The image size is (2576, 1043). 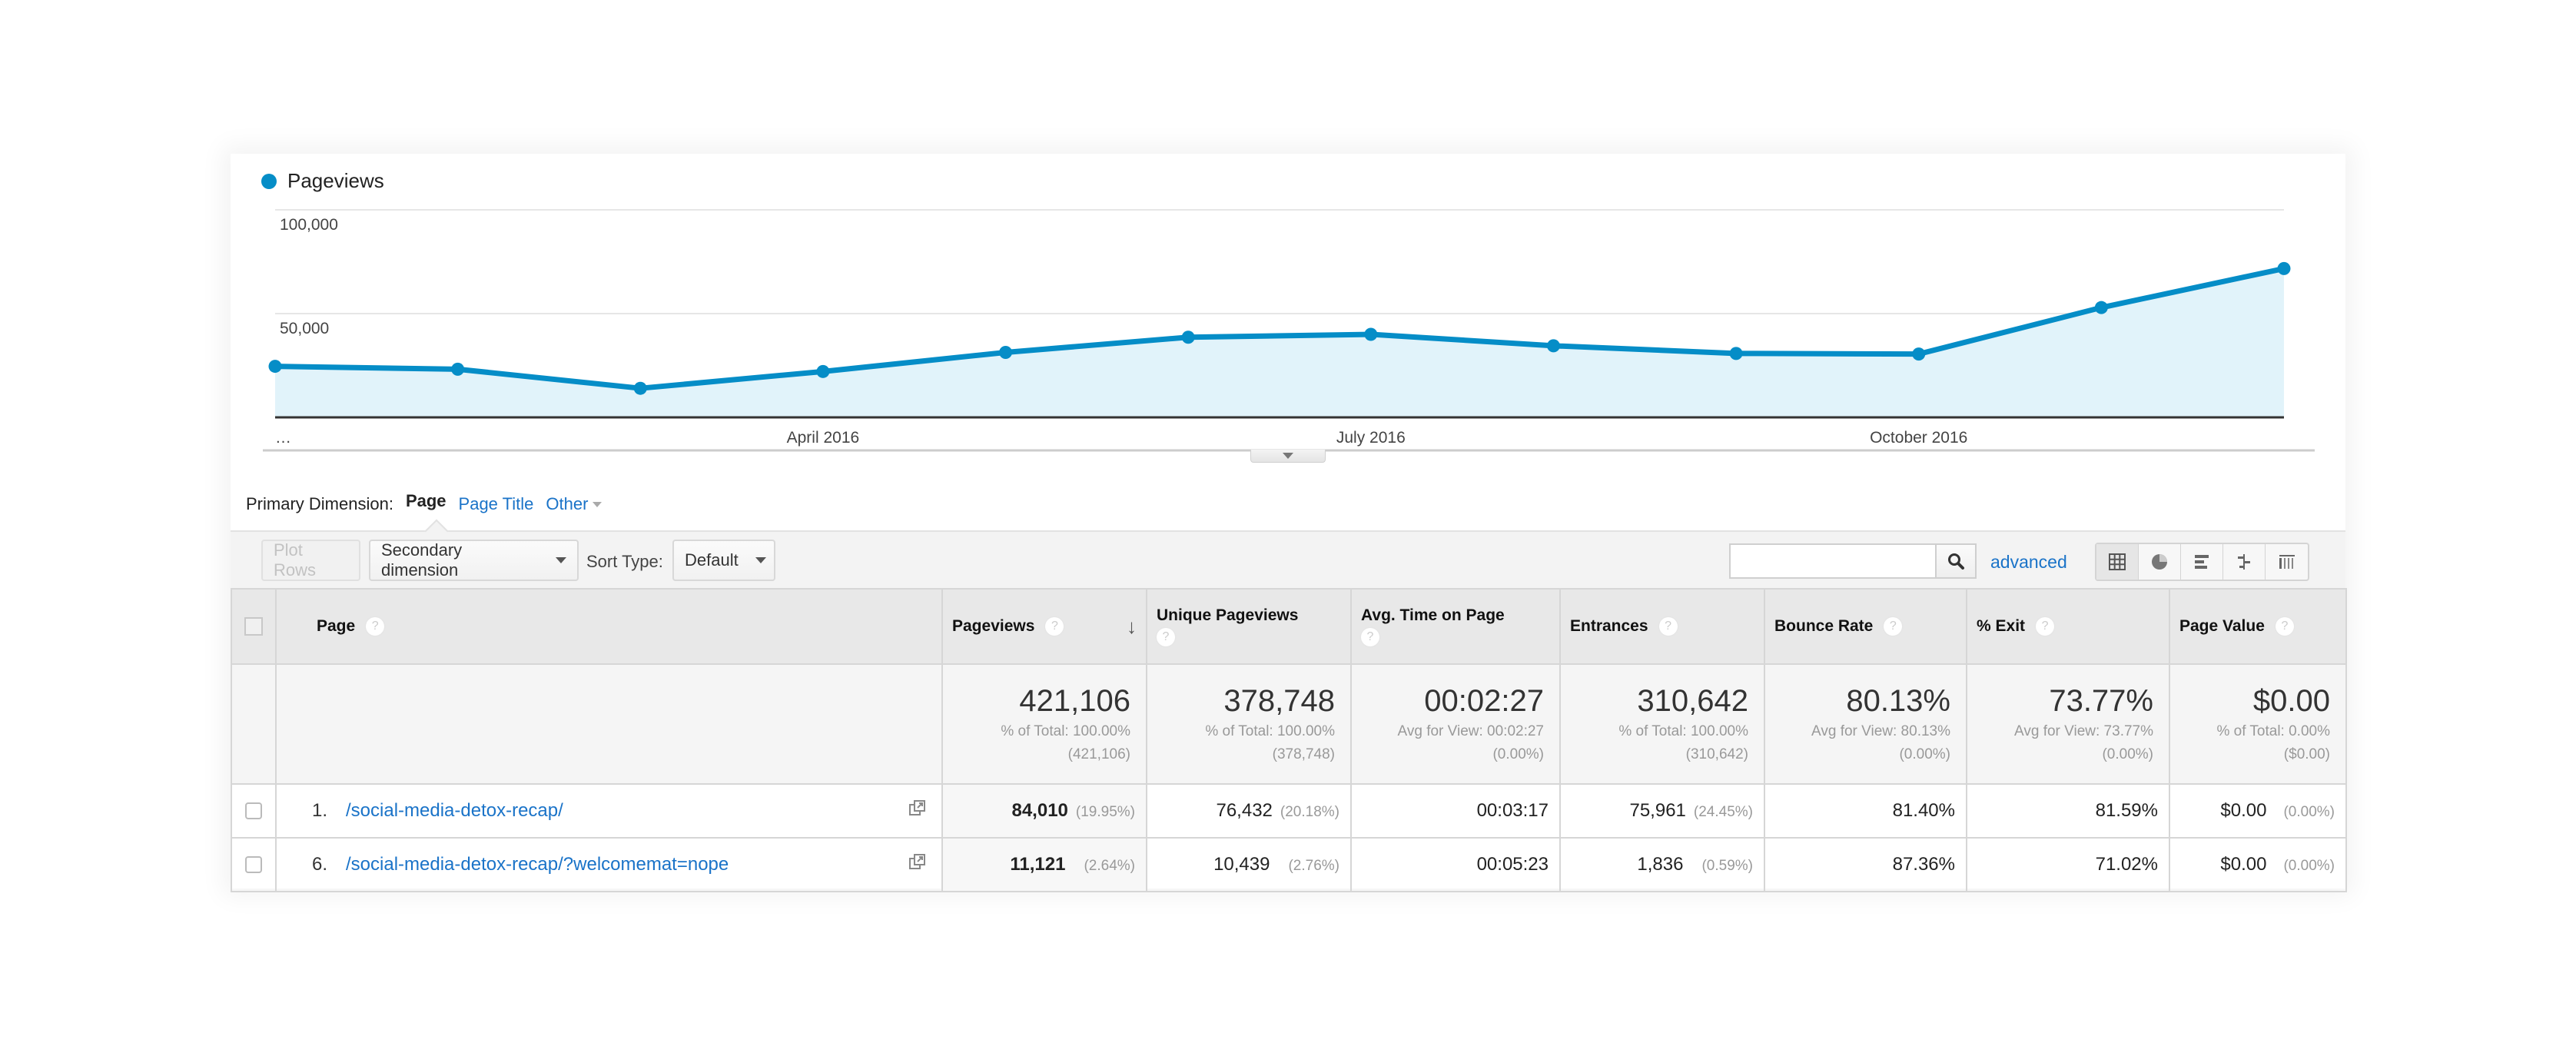 What do you see at coordinates (2117, 562) in the screenshot?
I see `table-view-button` at bounding box center [2117, 562].